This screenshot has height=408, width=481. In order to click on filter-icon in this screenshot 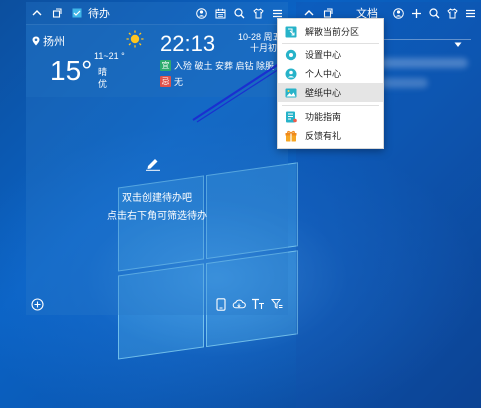, I will do `click(277, 304)`.